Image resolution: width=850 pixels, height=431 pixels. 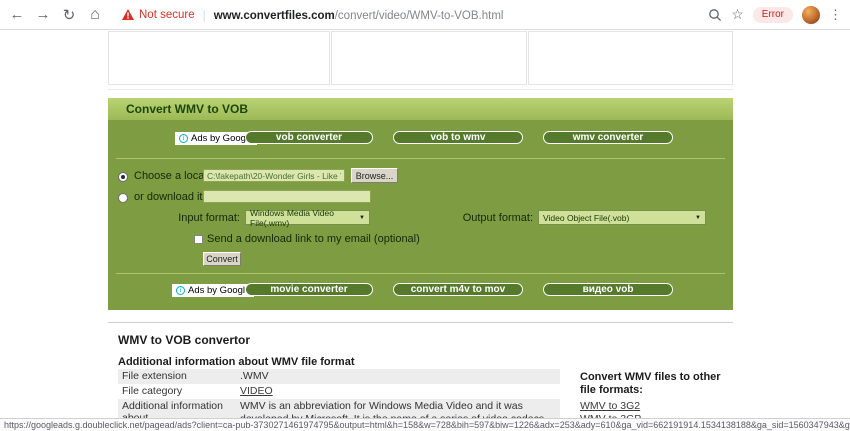 I want to click on profile-avatar, so click(x=811, y=14).